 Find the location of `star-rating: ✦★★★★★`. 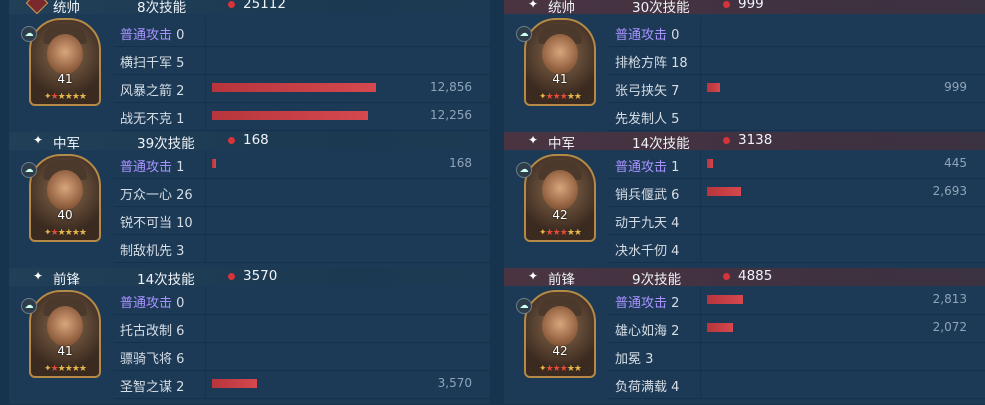

star-rating: ✦★★★★★ is located at coordinates (560, 97).